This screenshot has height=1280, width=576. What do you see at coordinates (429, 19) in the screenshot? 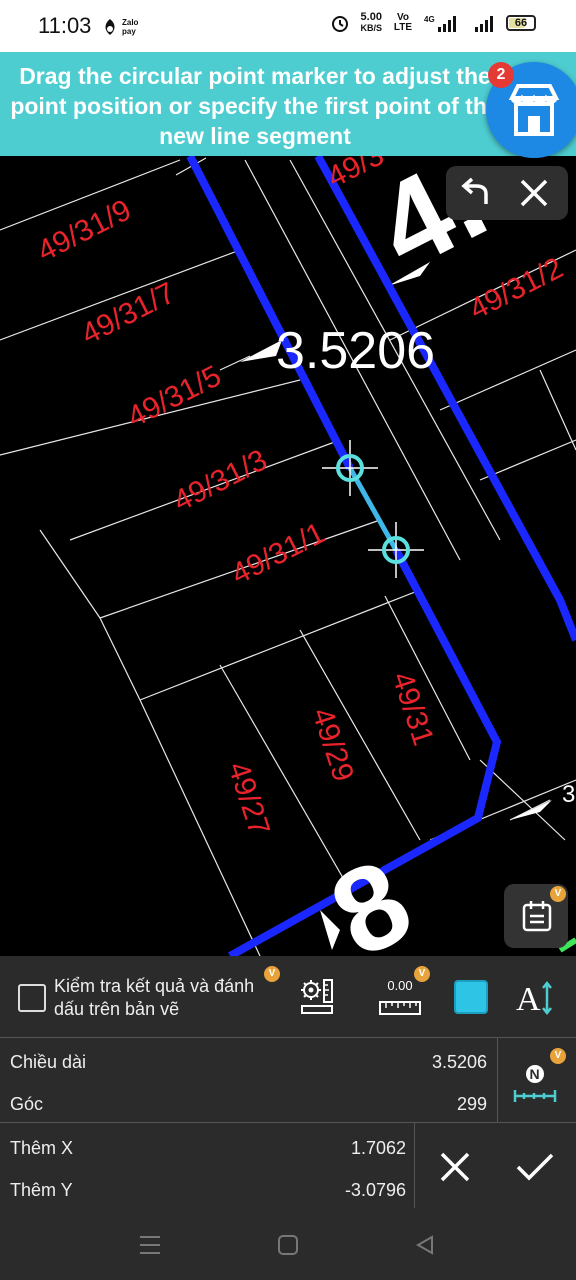
I see `svg-text: 4G` at bounding box center [429, 19].